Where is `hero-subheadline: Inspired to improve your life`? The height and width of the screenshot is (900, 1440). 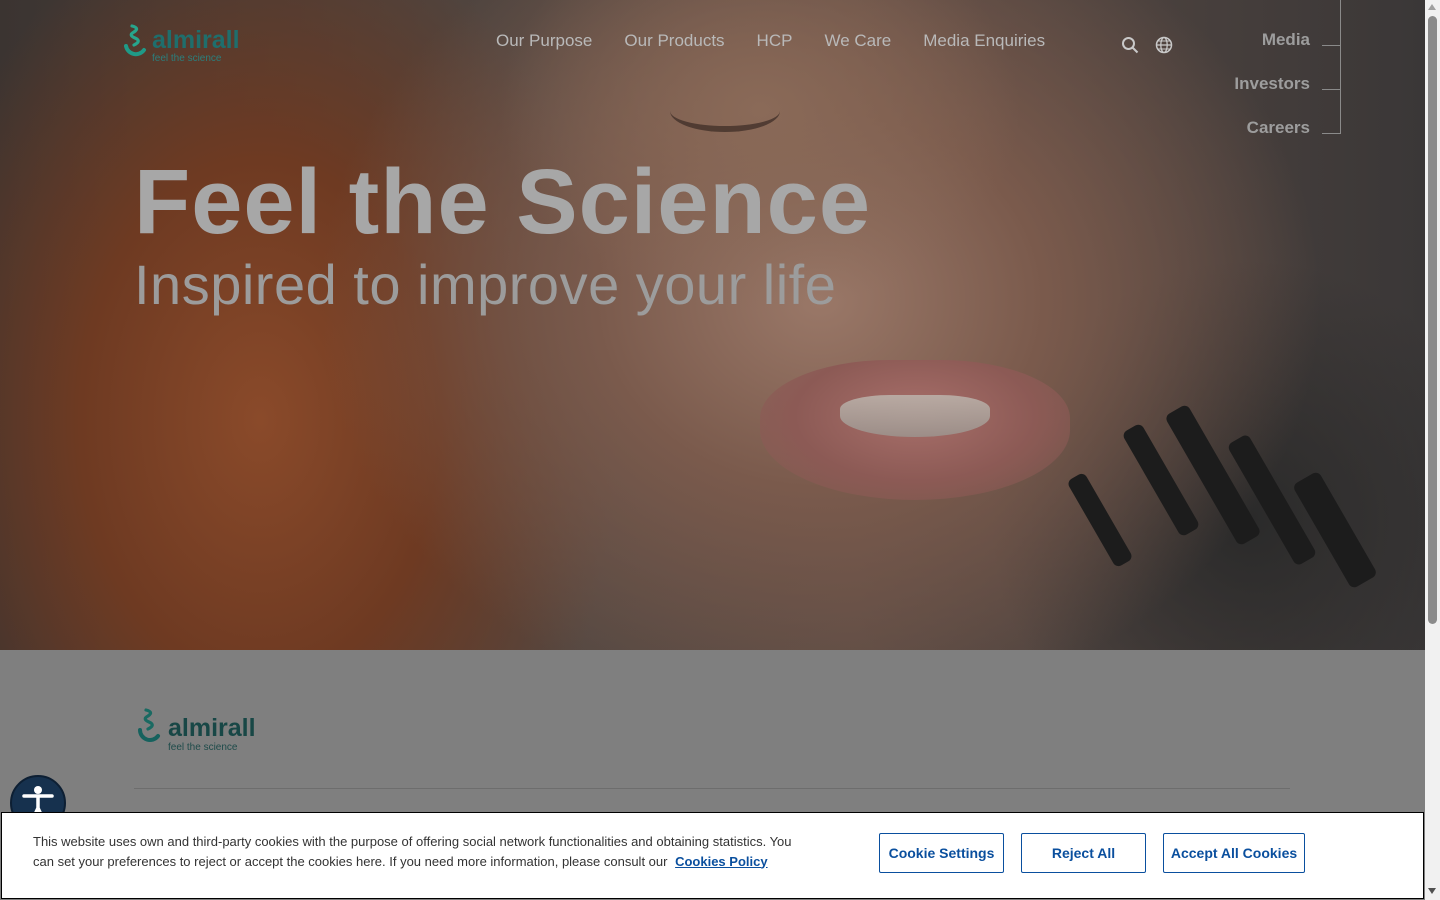
hero-subheadline: Inspired to improve your life is located at coordinates (485, 284).